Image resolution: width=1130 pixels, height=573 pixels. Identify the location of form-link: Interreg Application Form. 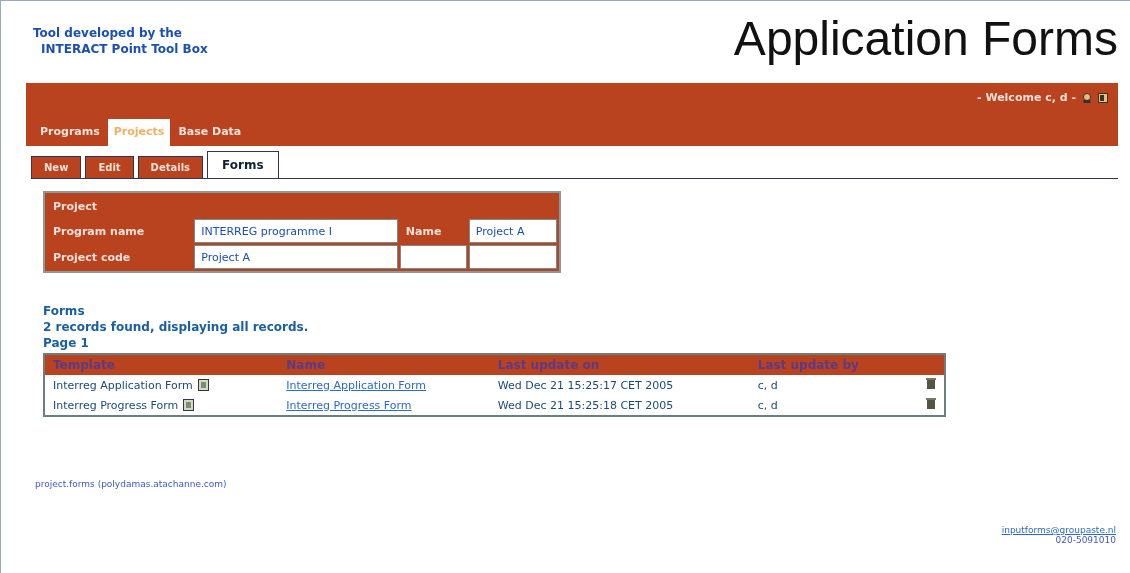
(356, 385).